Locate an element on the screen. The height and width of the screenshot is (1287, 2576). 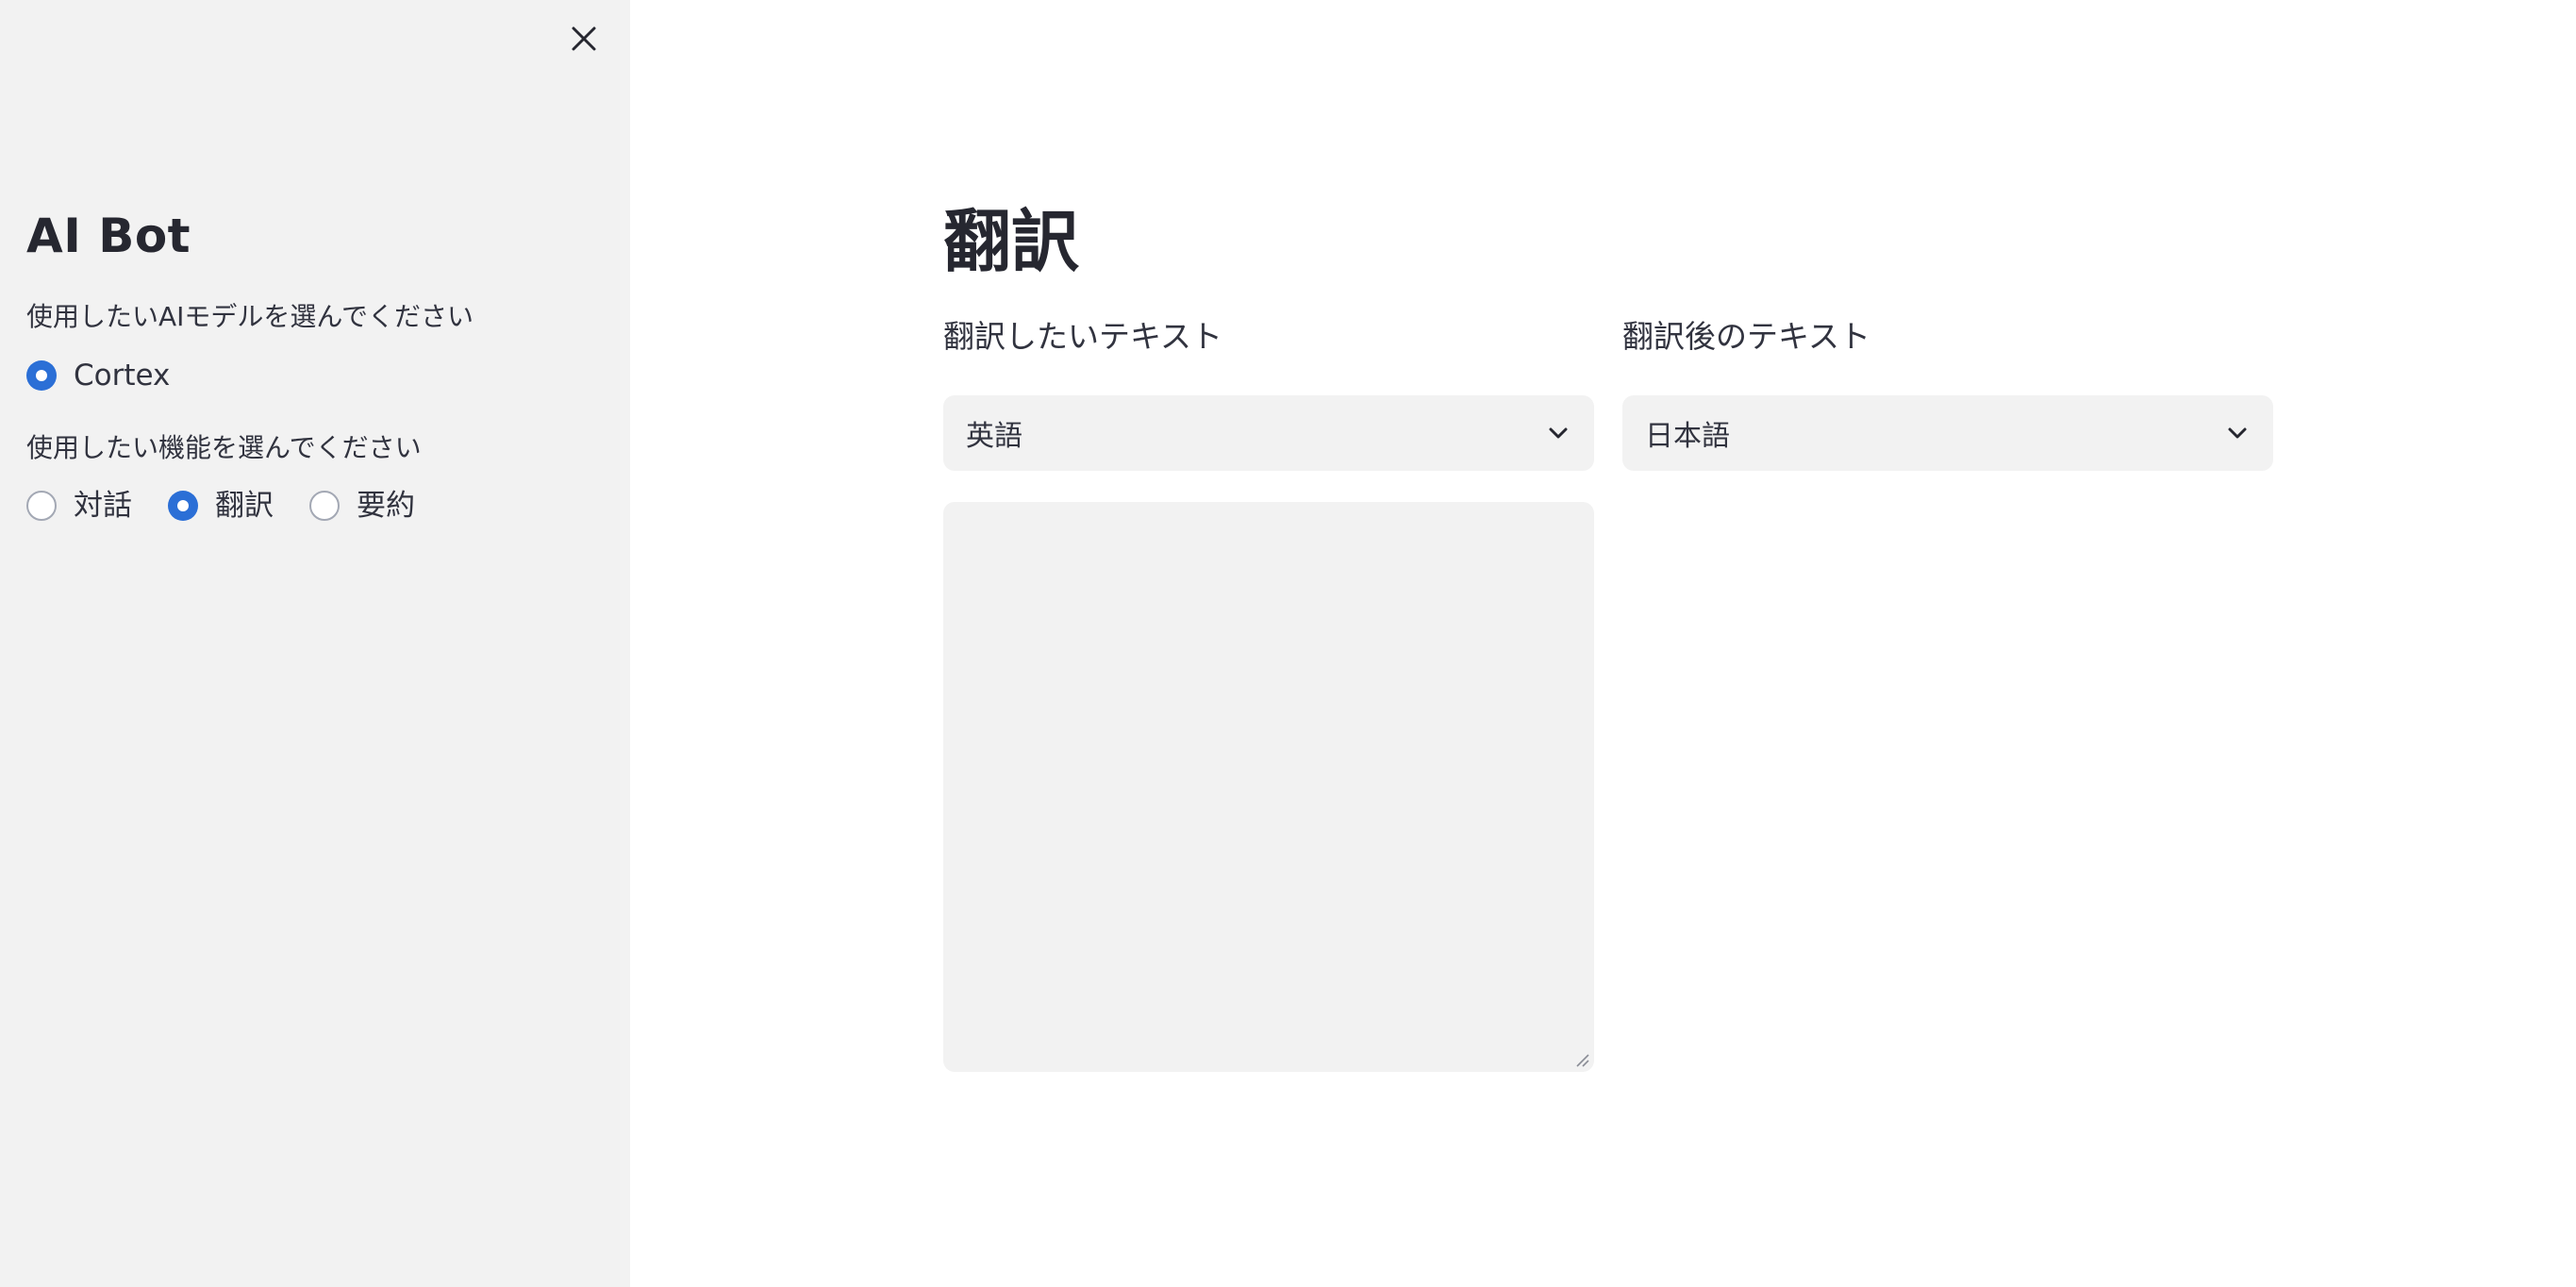
feature-option-translate: 翻訳 is located at coordinates (221, 506).